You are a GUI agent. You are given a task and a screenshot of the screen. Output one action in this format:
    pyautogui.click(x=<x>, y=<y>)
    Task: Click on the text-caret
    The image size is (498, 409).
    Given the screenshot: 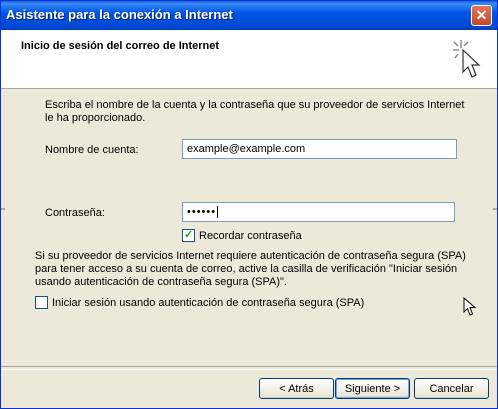 What is the action you would take?
    pyautogui.click(x=218, y=212)
    